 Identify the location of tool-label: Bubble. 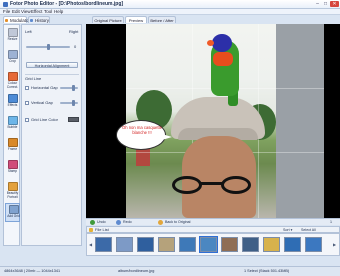
(12, 127).